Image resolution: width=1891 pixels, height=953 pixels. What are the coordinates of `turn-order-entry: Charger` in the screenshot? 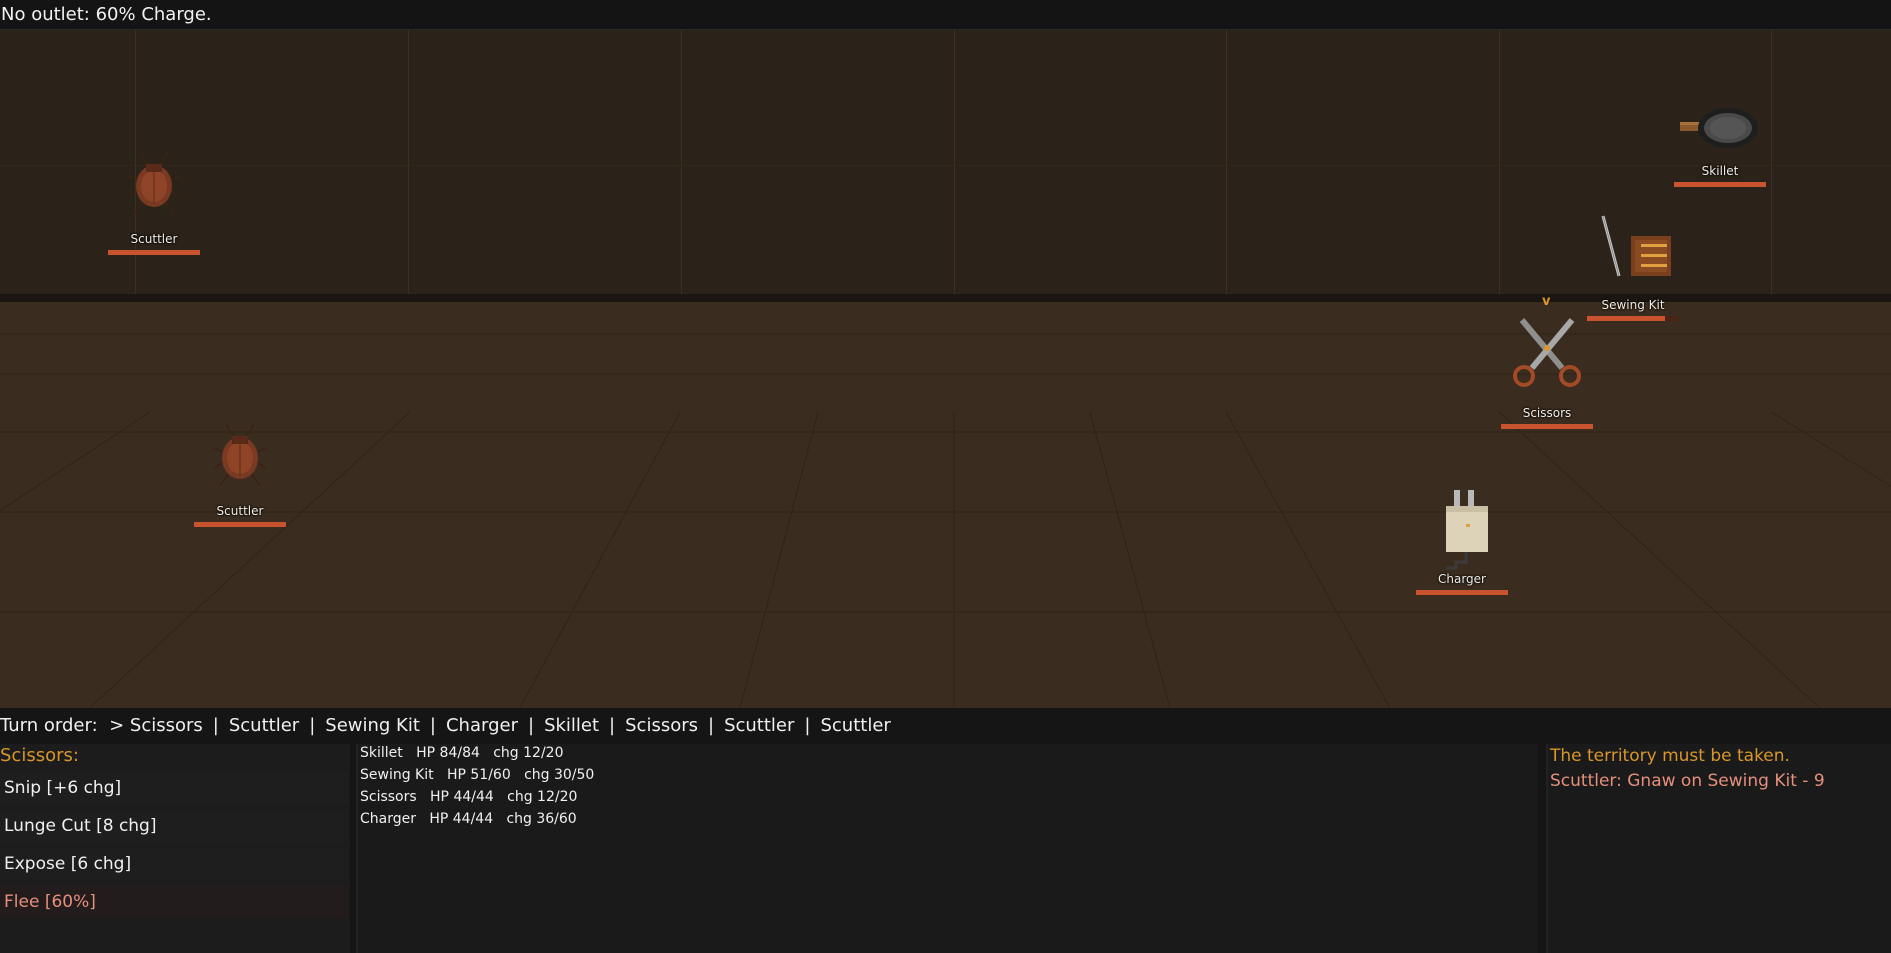 It's located at (481, 725).